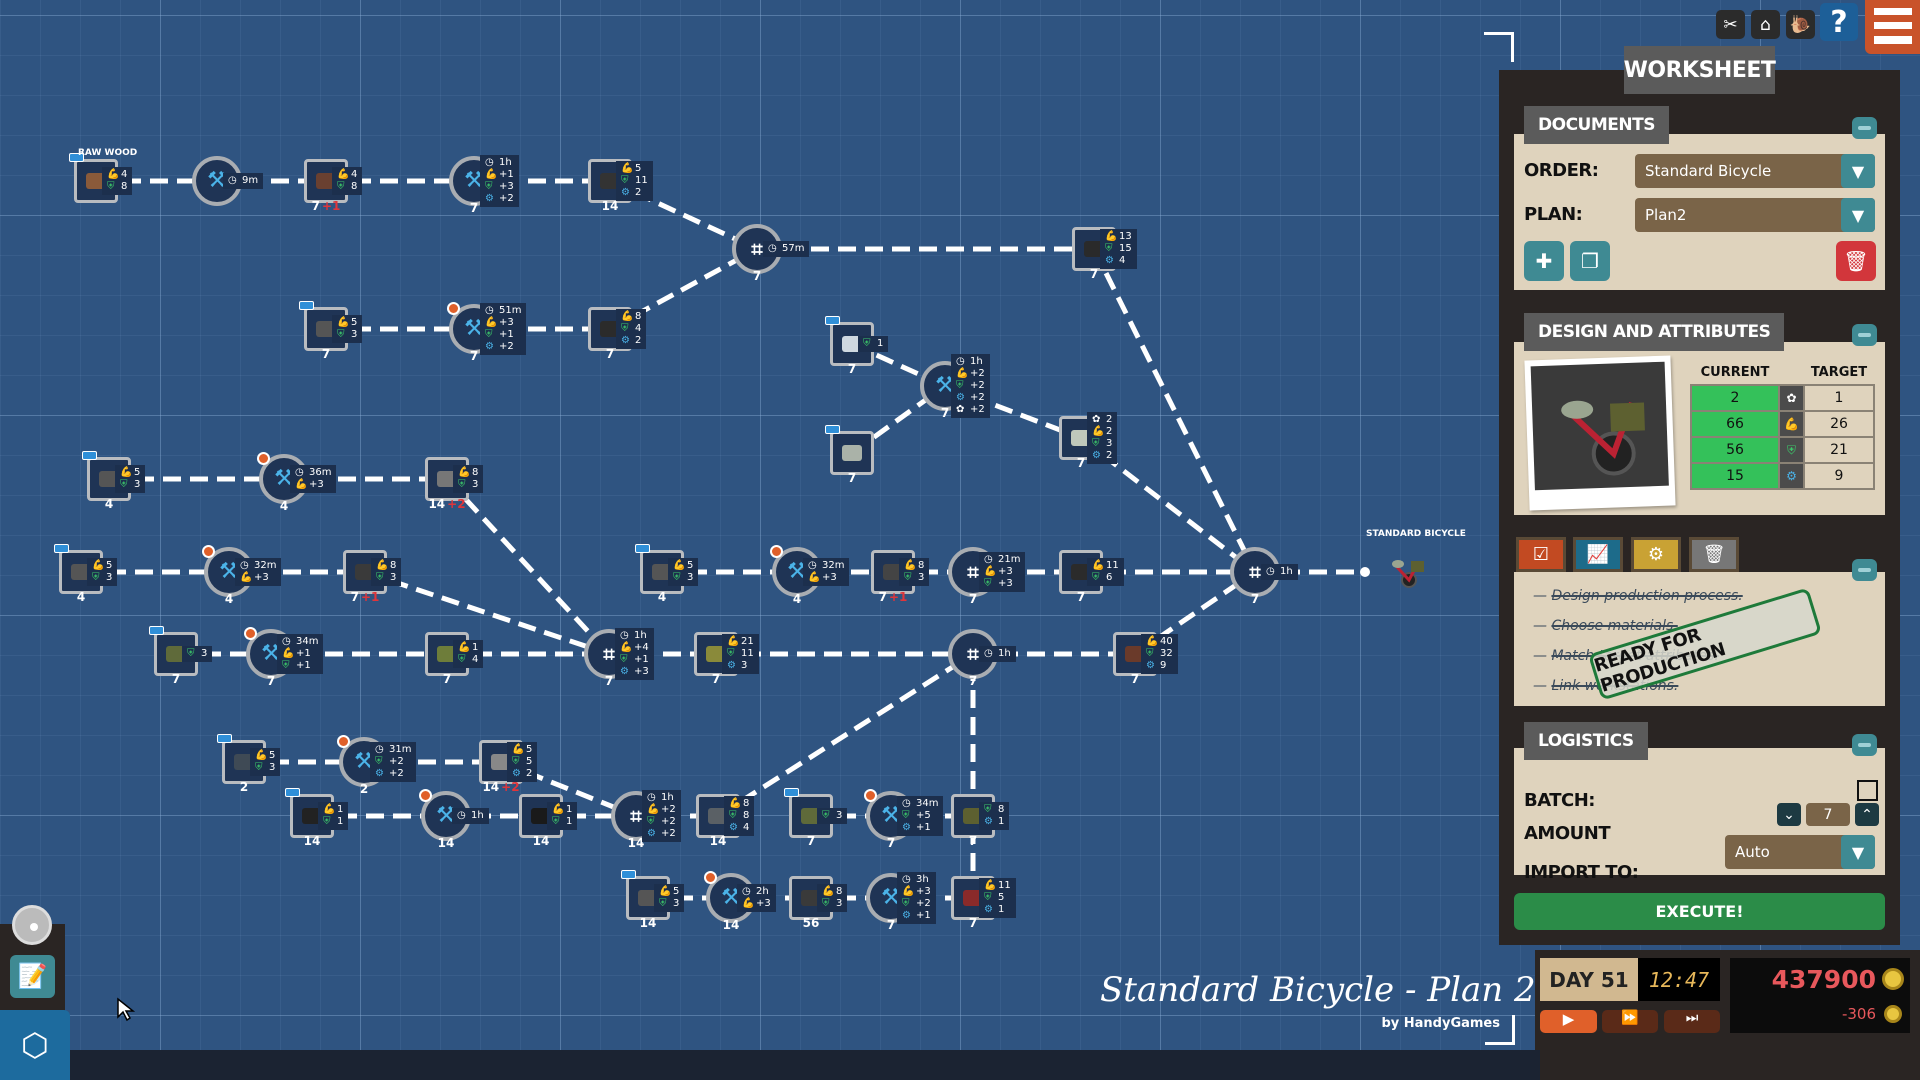 Image resolution: width=1920 pixels, height=1080 pixels. I want to click on station-node: ⚒ 7 ◷ 1h 💪 +1 ⛨ +3 ⚙ +2, so click(484, 185).